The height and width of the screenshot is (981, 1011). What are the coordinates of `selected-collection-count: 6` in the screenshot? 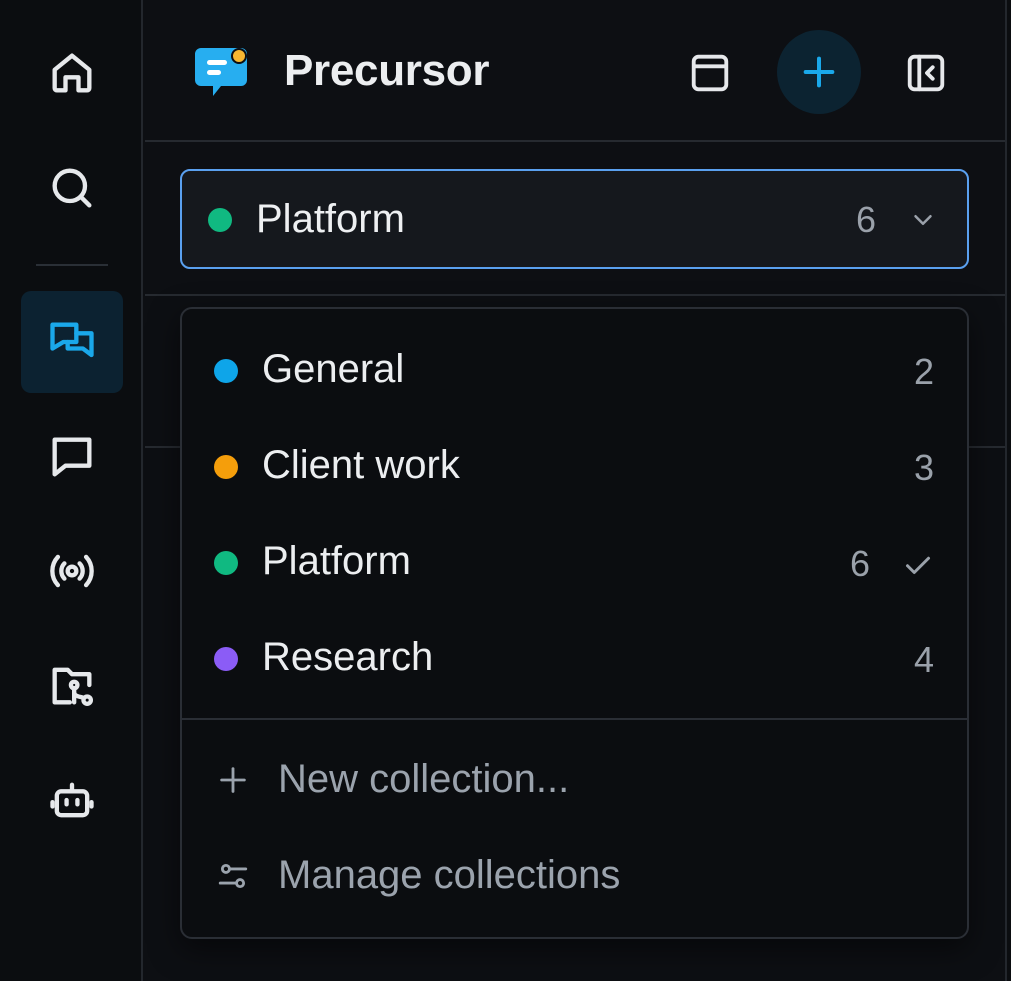 It's located at (866, 219).